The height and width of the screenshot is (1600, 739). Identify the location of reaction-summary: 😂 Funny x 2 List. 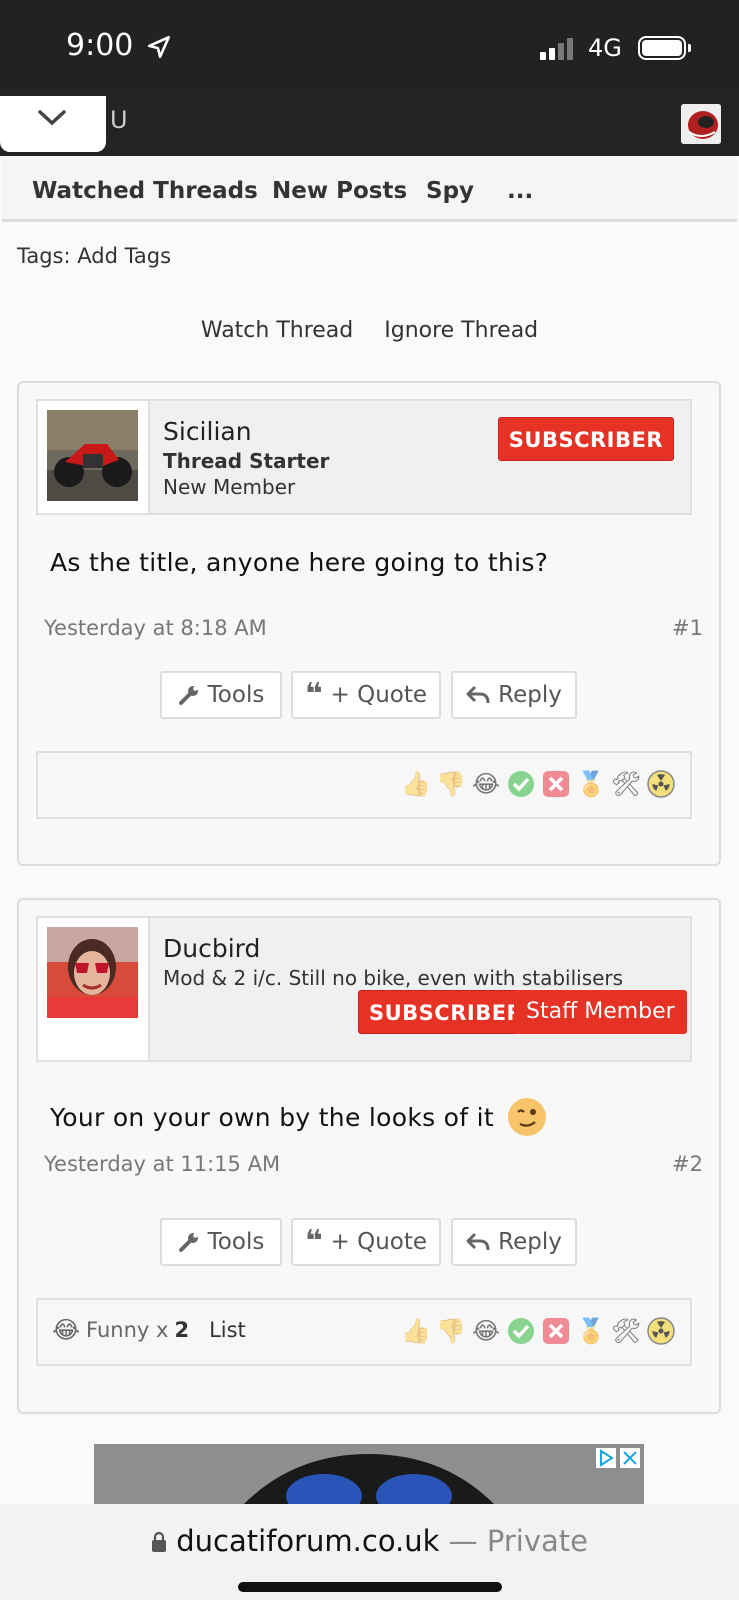
(149, 1330).